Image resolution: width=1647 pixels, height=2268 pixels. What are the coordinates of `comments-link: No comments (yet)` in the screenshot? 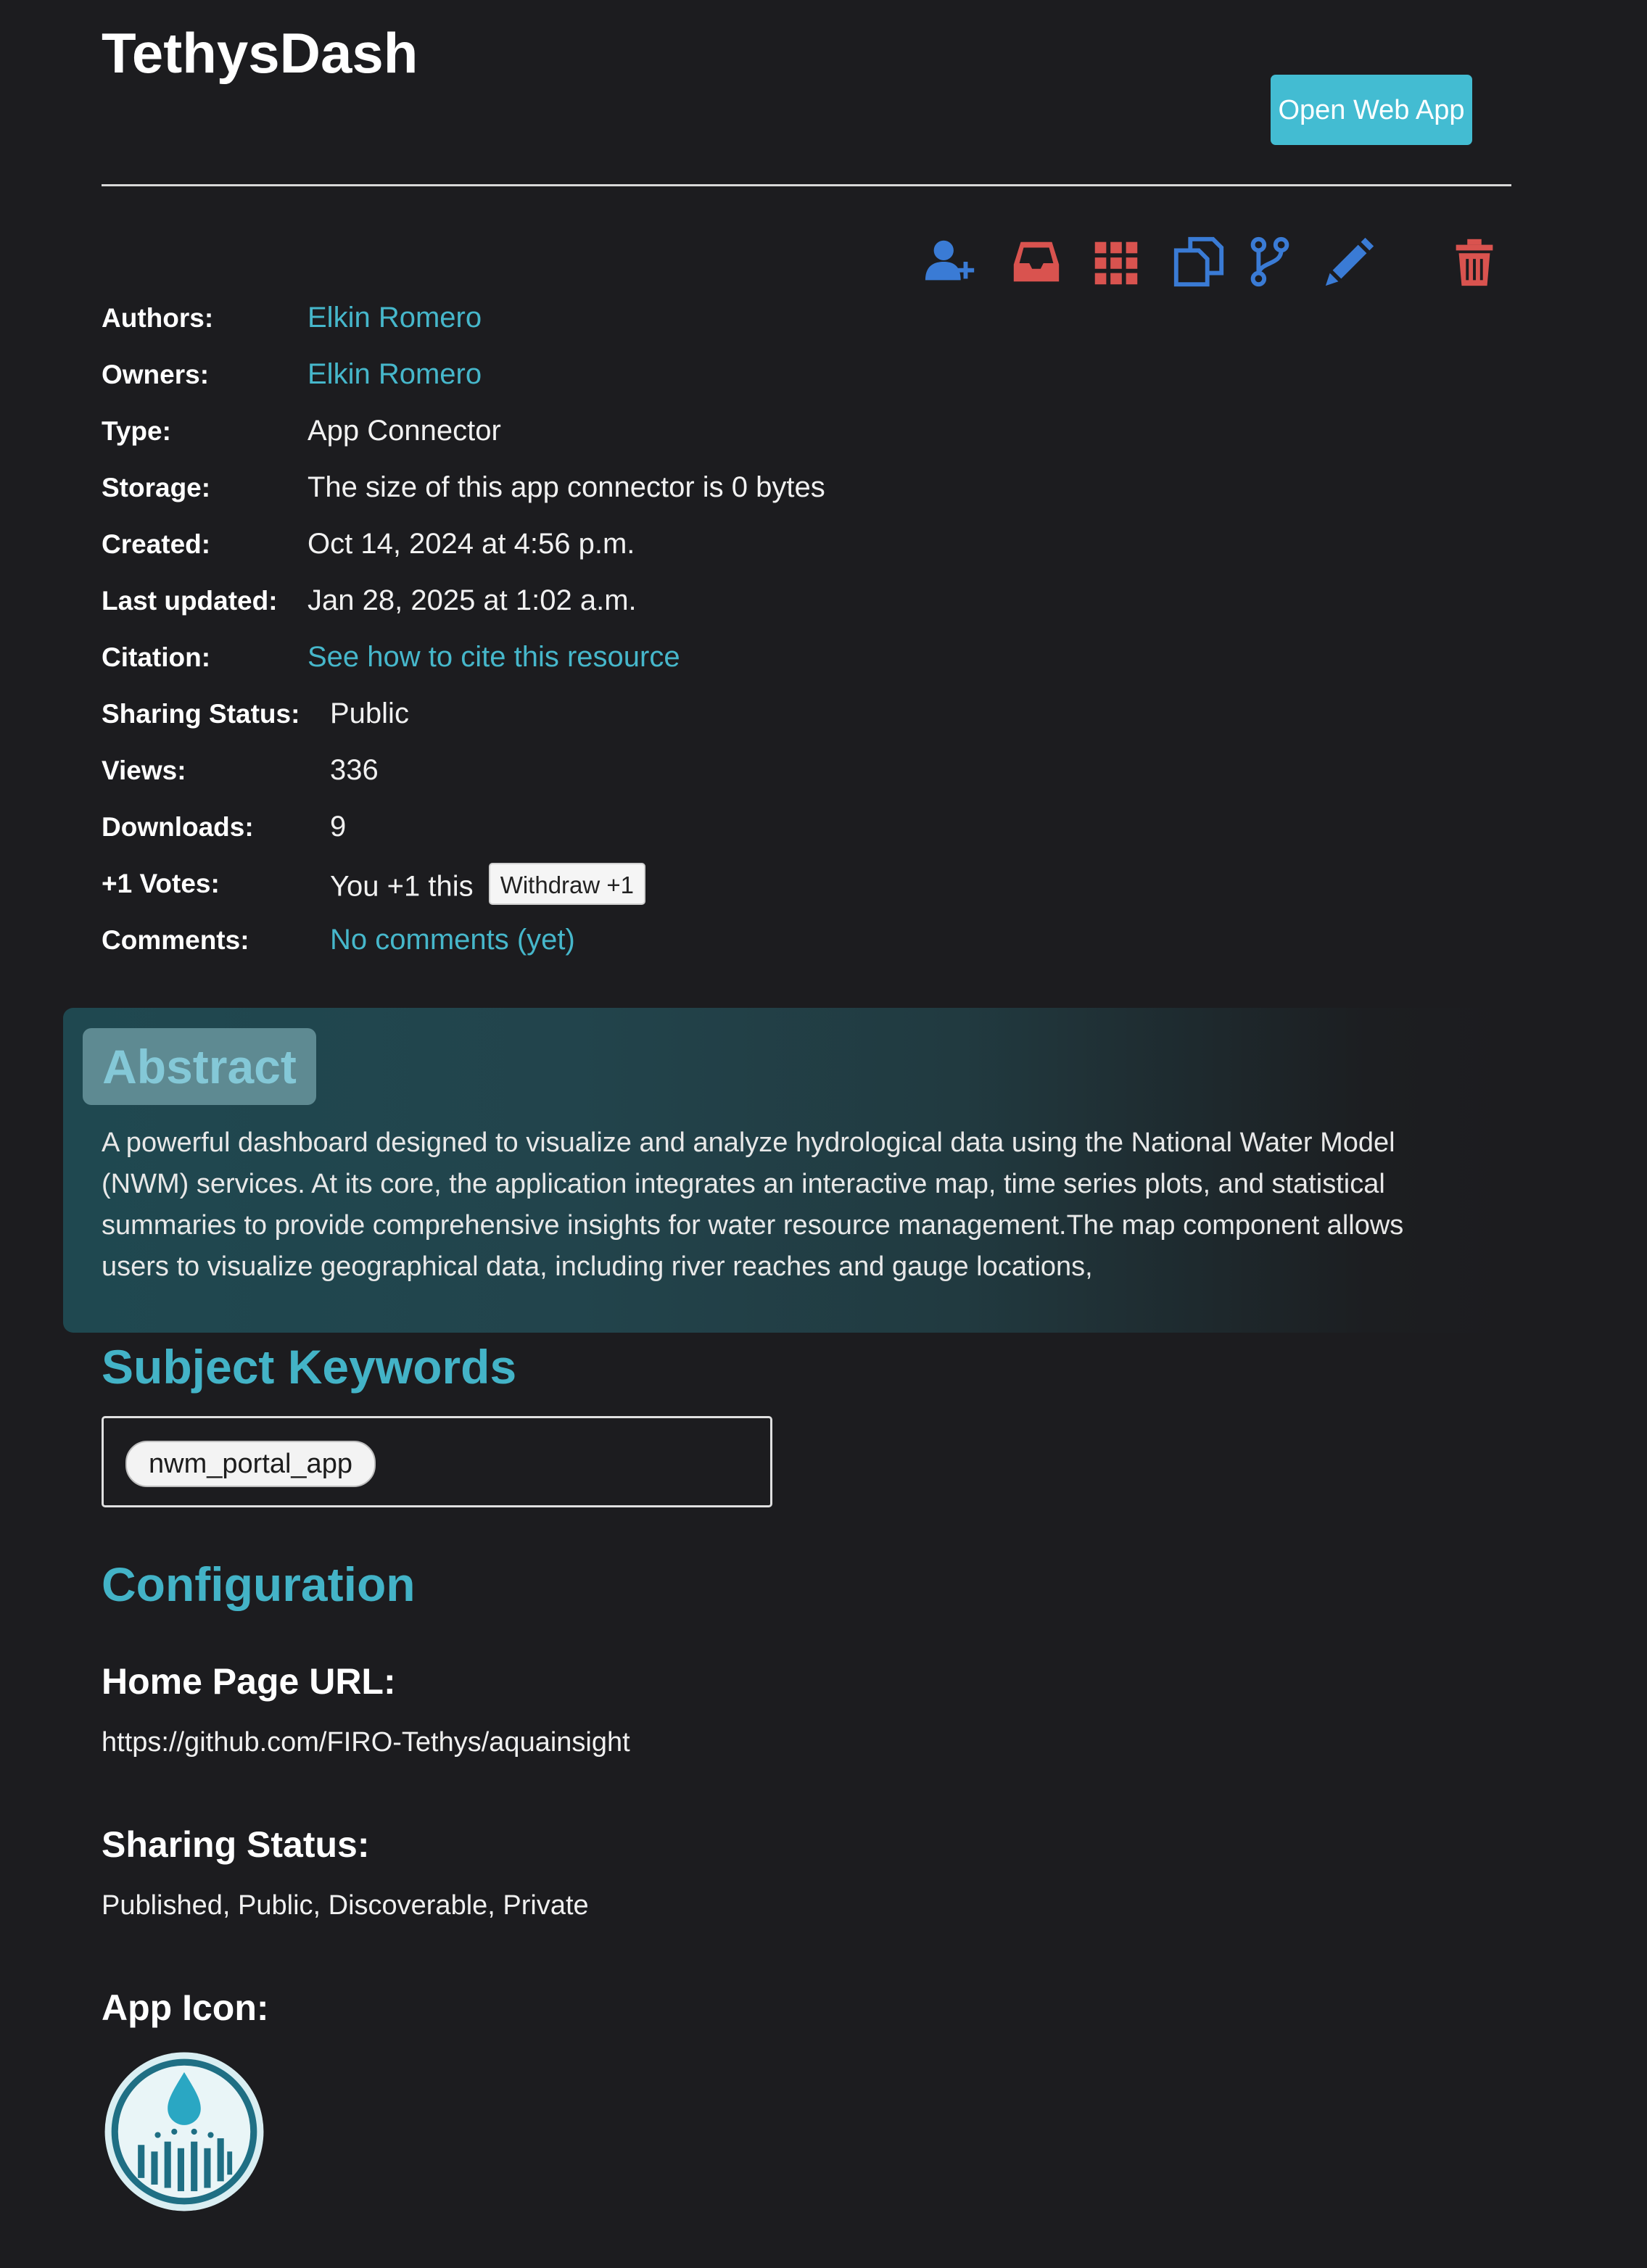 It's located at (452, 940).